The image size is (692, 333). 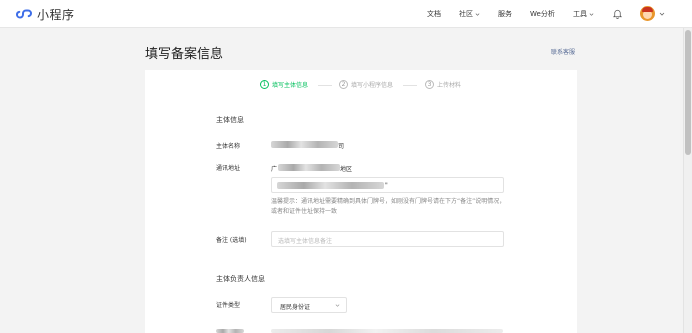 I want to click on nav-item-label: 文档, so click(x=434, y=14).